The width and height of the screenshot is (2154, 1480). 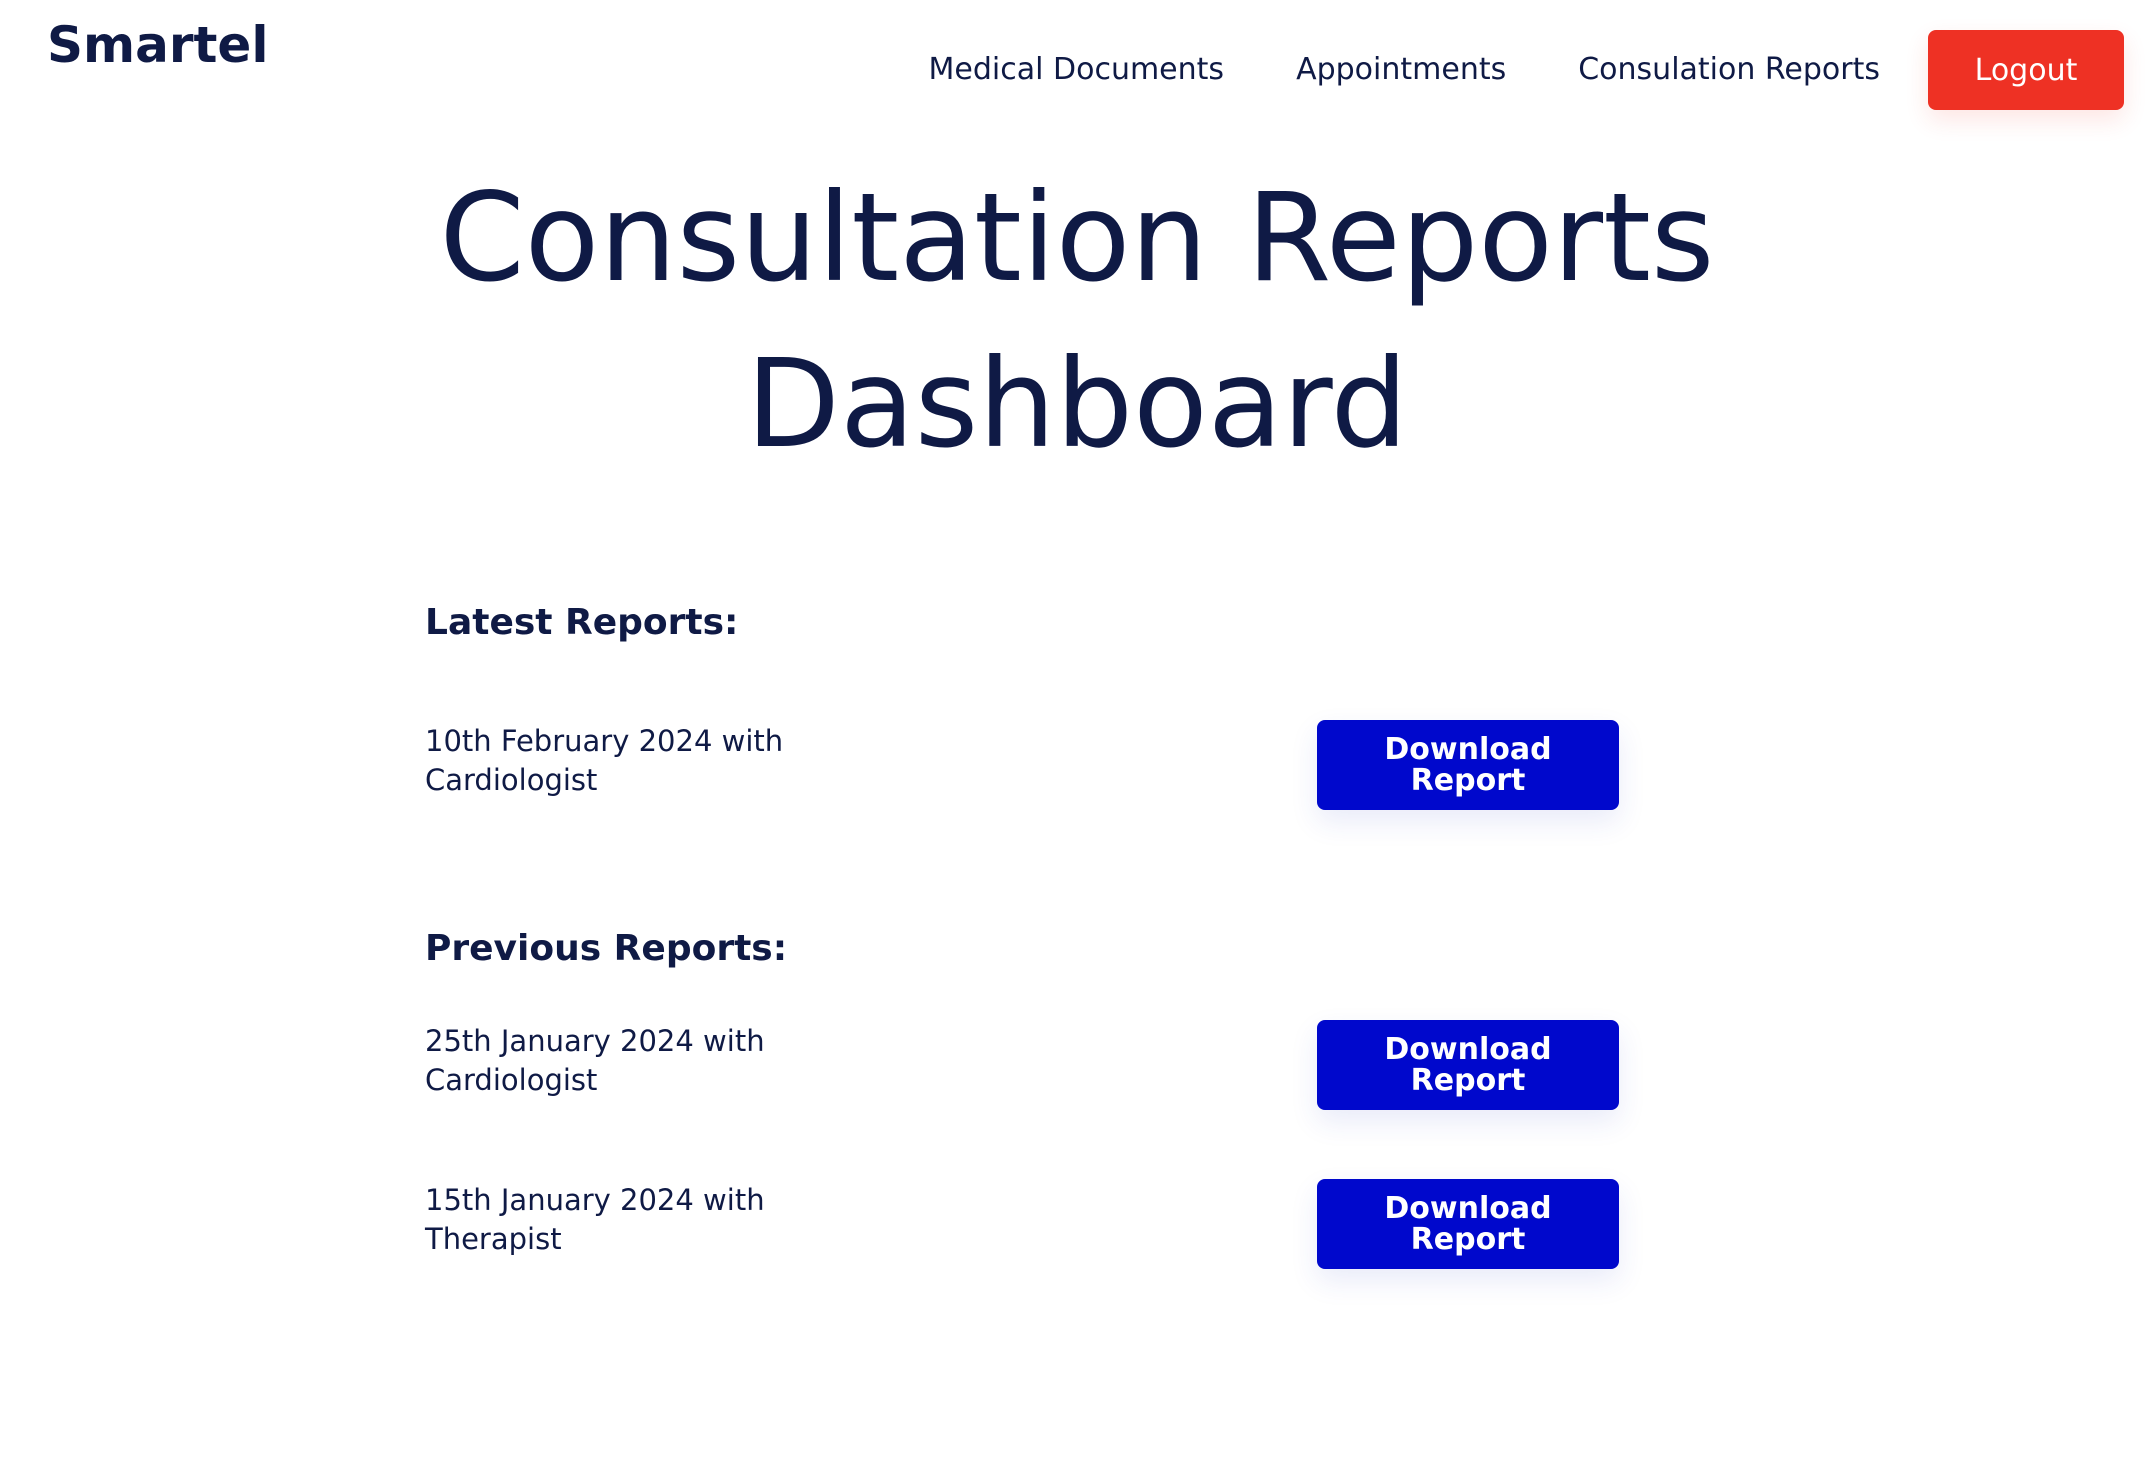 What do you see at coordinates (1077, 404) in the screenshot?
I see `page-title-line-2: Dashboard` at bounding box center [1077, 404].